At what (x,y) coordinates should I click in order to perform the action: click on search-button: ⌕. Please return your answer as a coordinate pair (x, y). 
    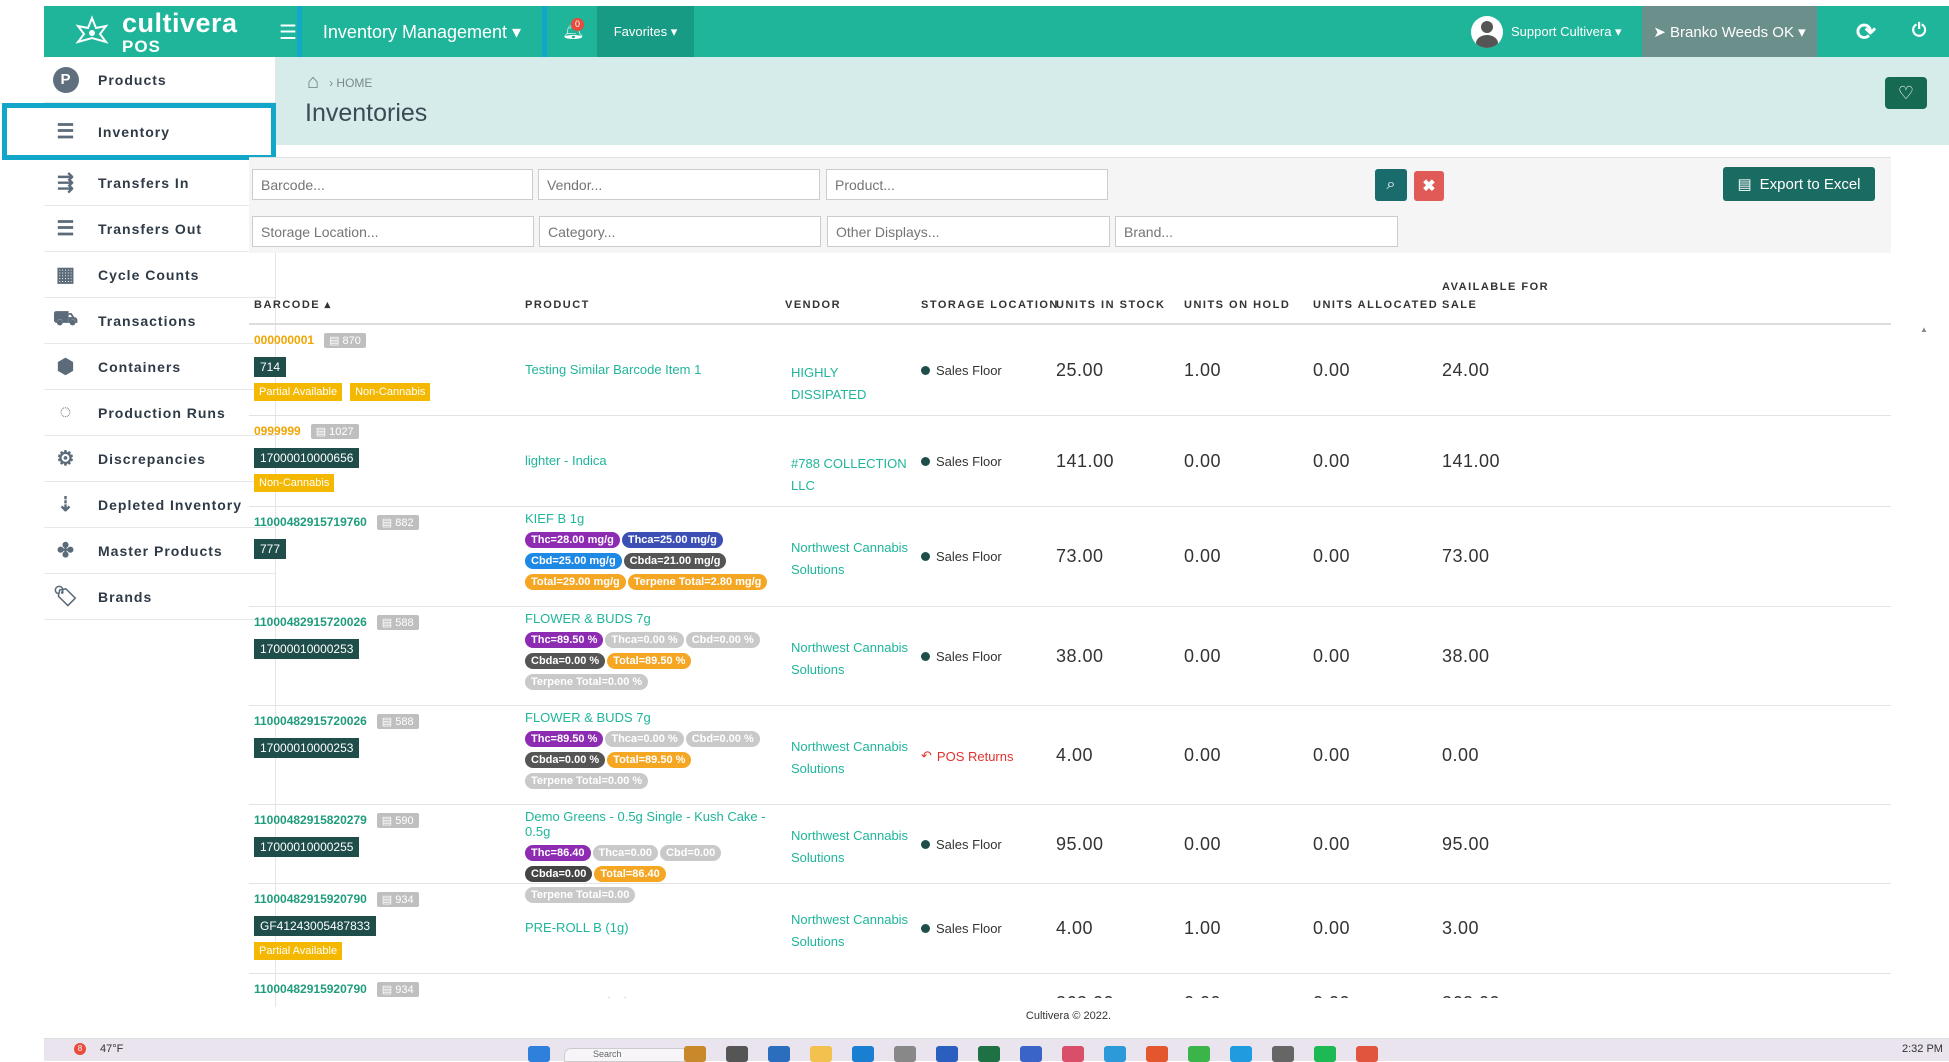
    Looking at the image, I should click on (1391, 185).